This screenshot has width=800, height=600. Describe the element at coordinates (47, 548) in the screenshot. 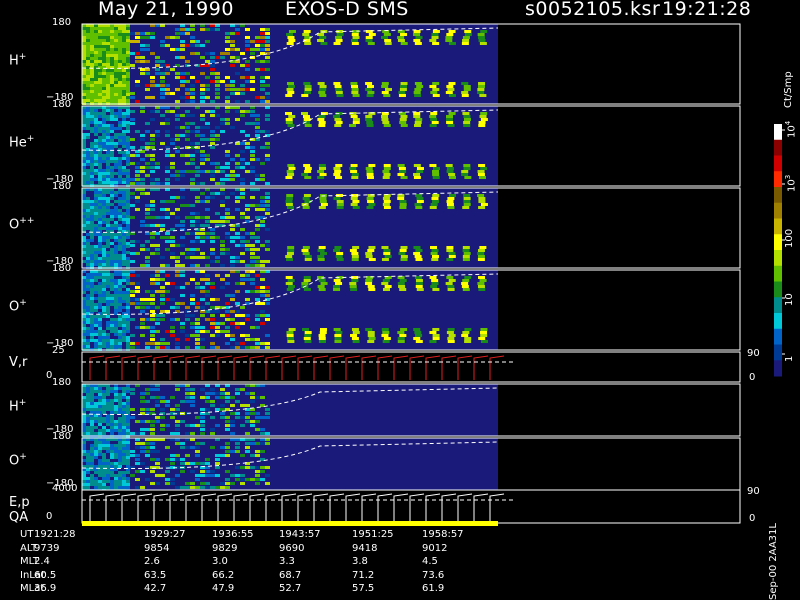

I see `table-cell: 9739` at that location.